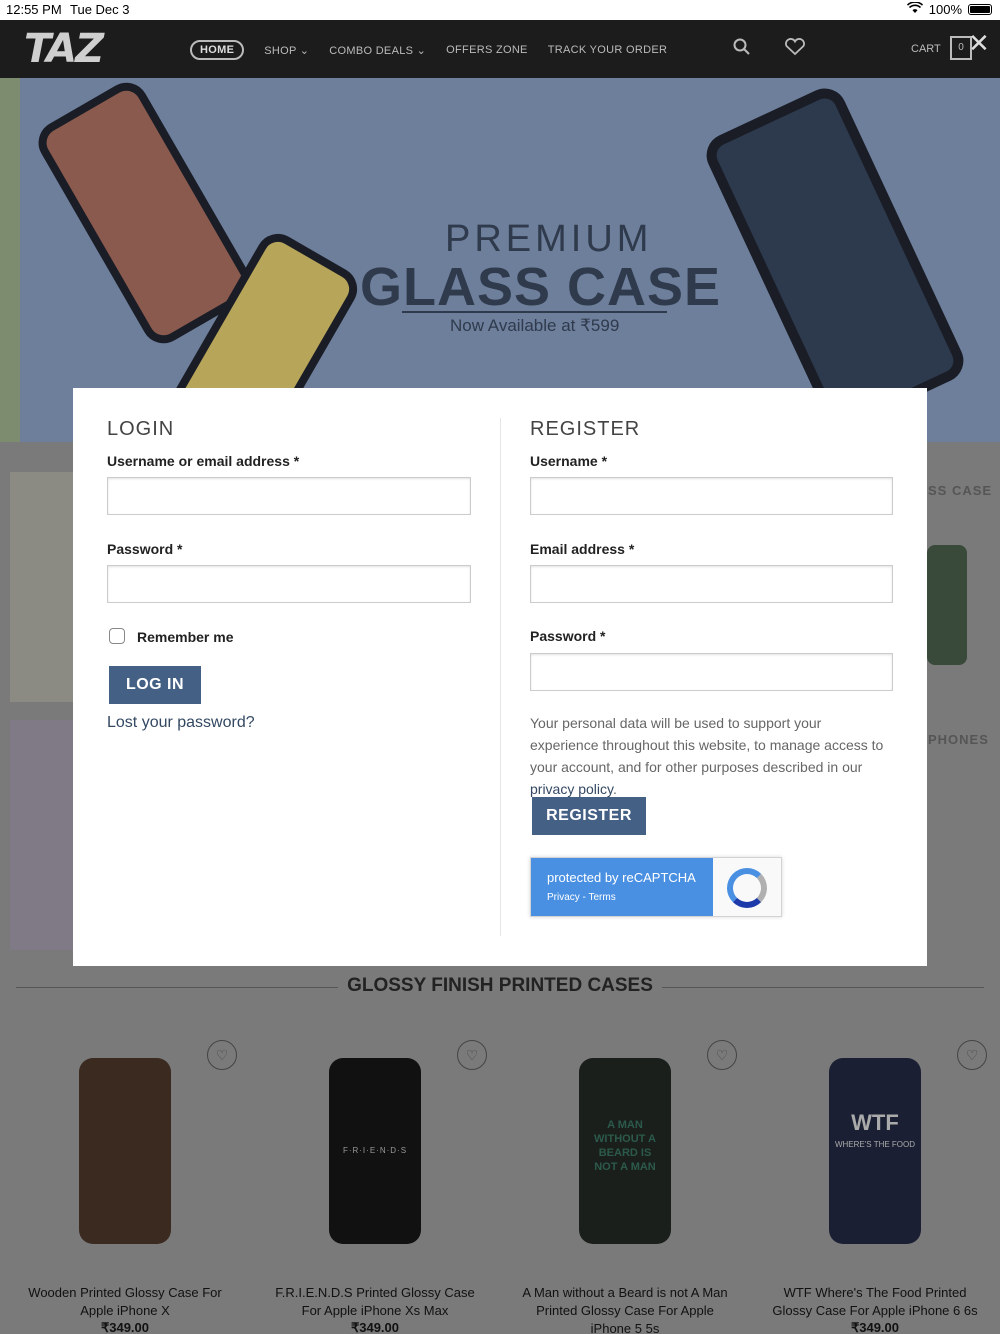 The width and height of the screenshot is (1000, 1334). I want to click on remember-me-label: Remember me, so click(185, 637).